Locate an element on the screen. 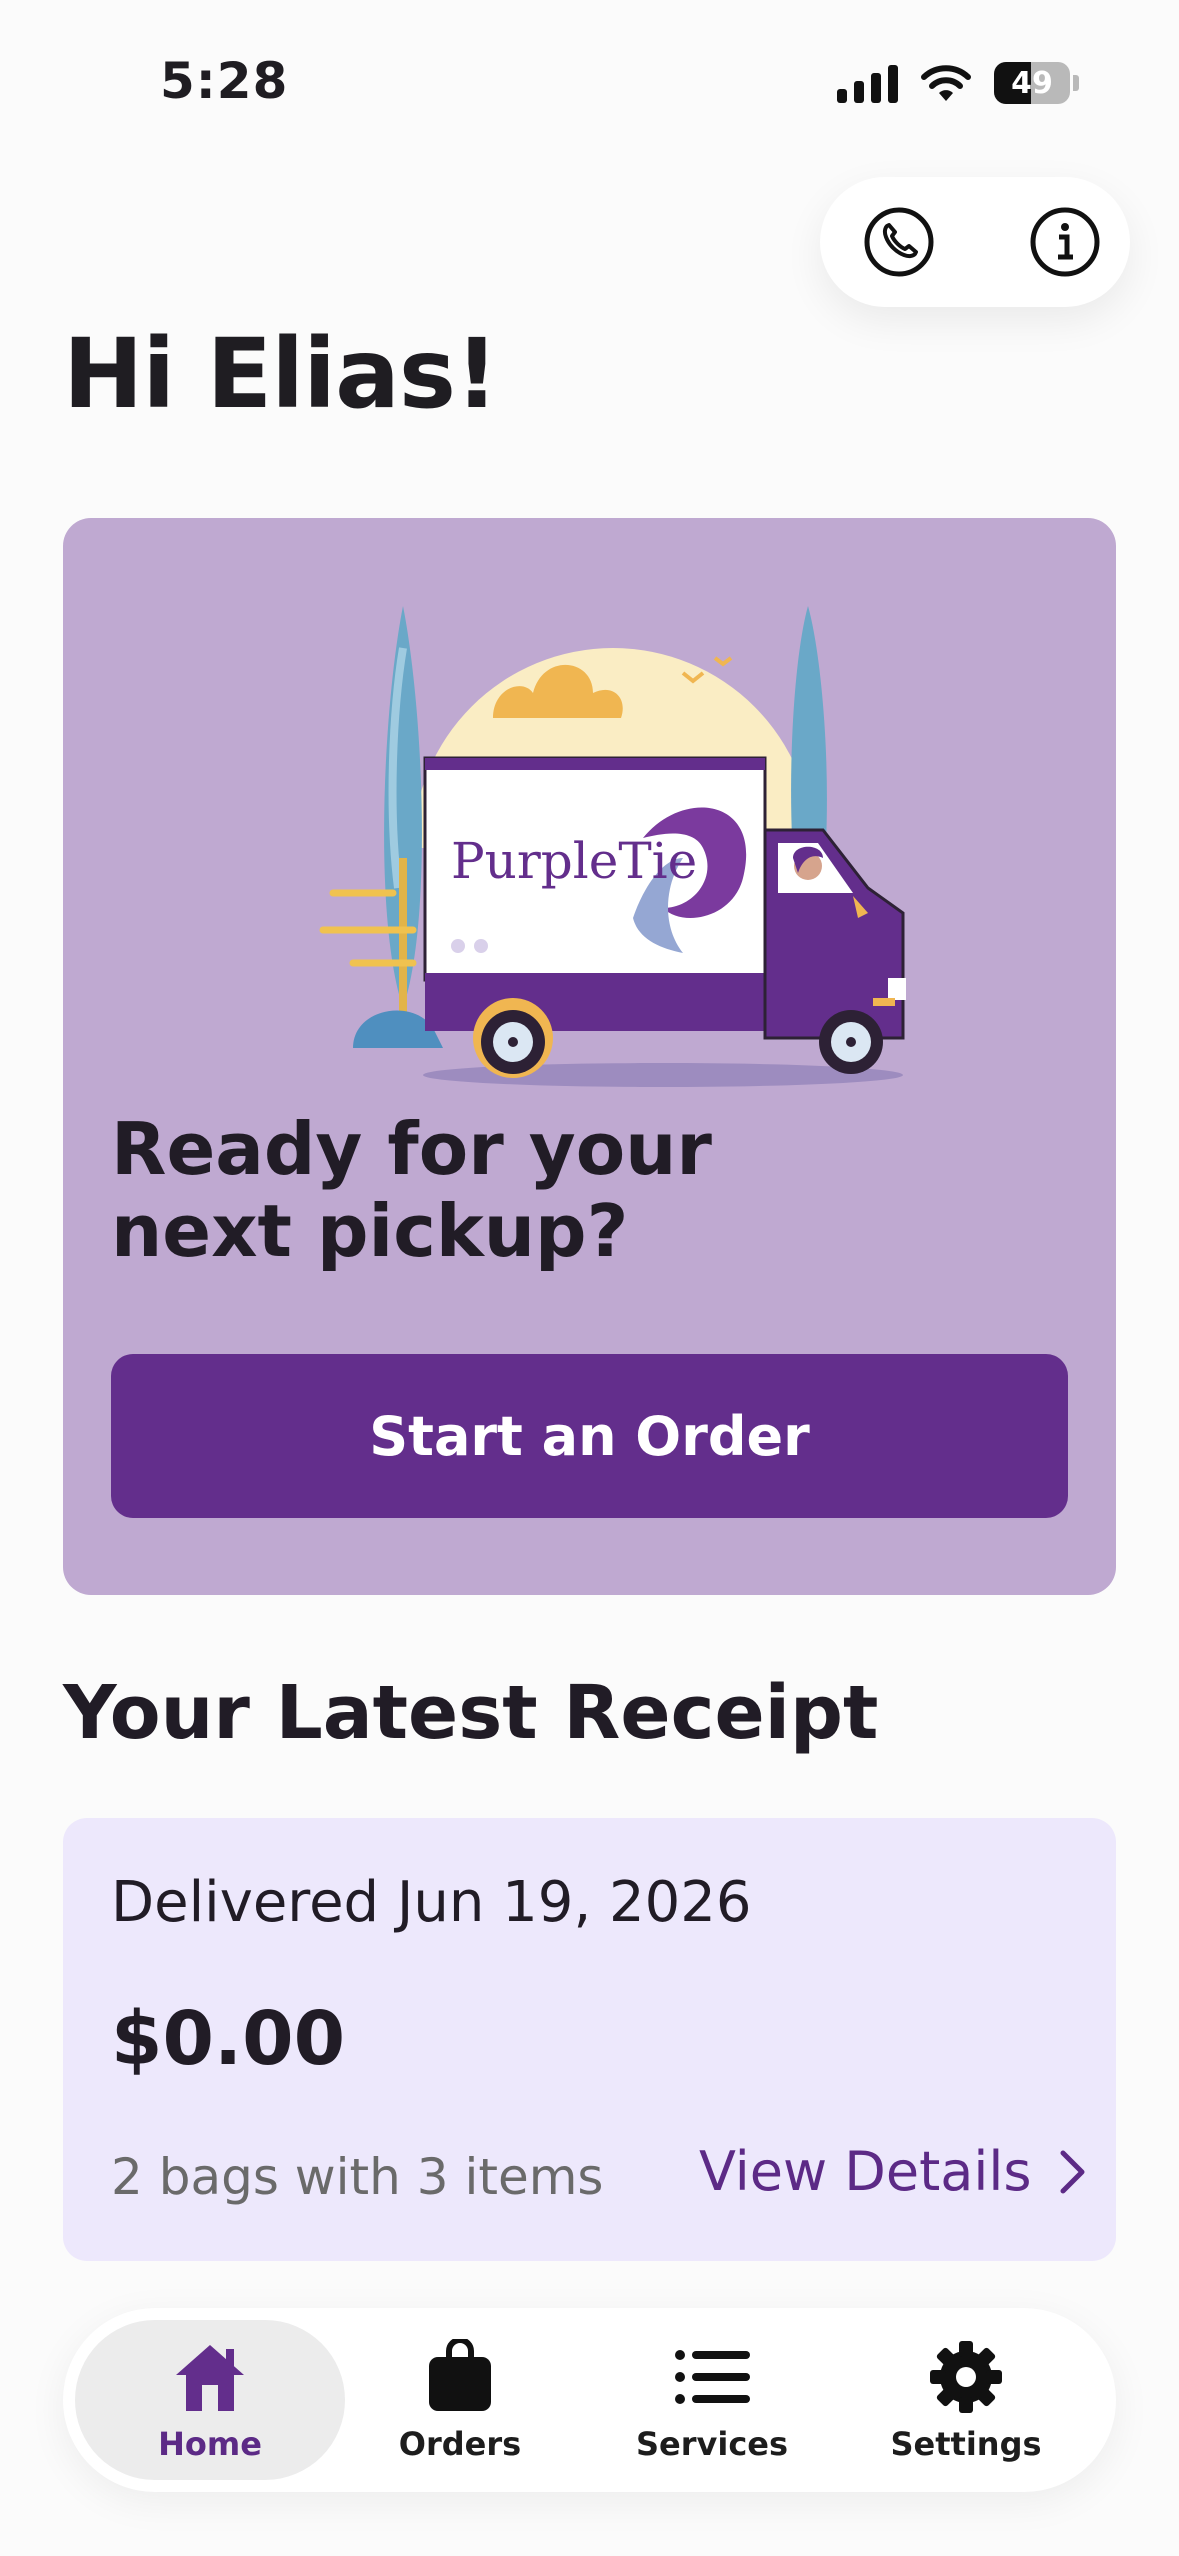 The height and width of the screenshot is (2556, 1179). chevron-right-icon is located at coordinates (1072, 2171).